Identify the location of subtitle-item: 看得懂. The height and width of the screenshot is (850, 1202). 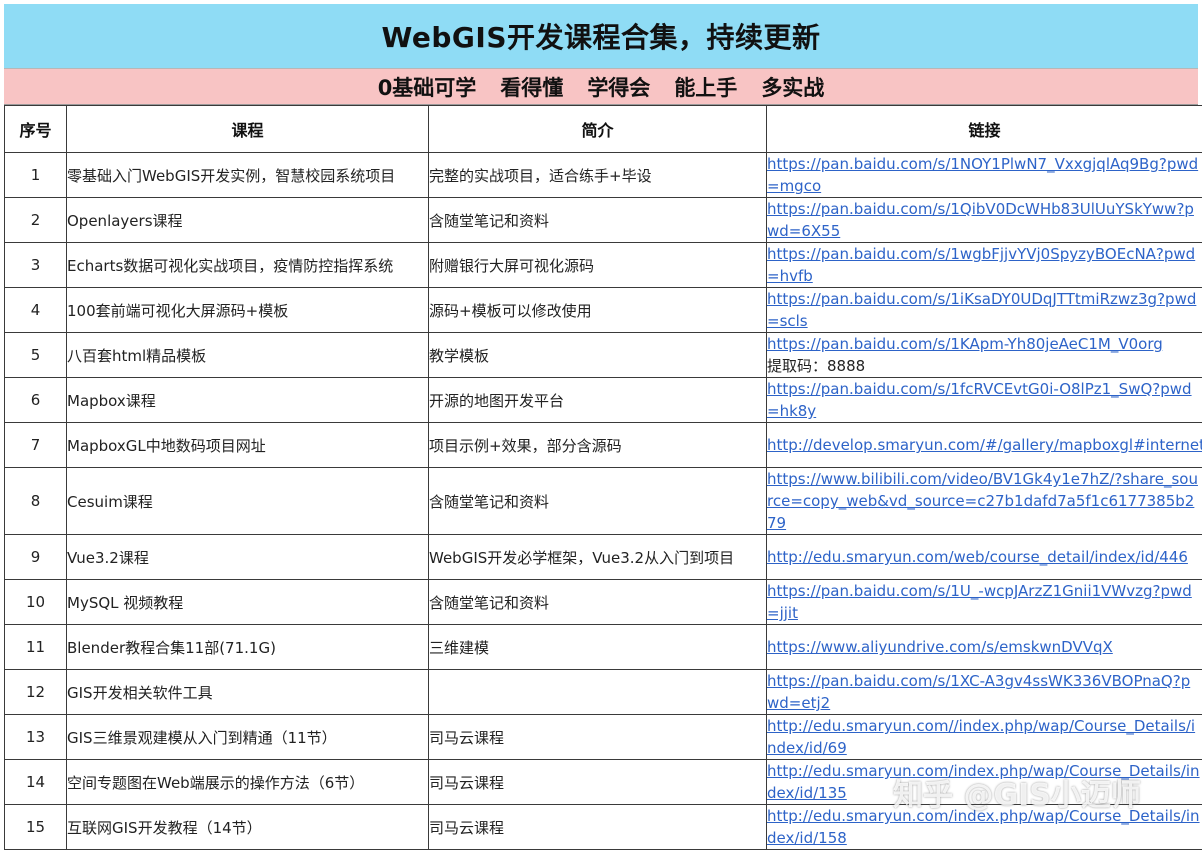
(531, 87).